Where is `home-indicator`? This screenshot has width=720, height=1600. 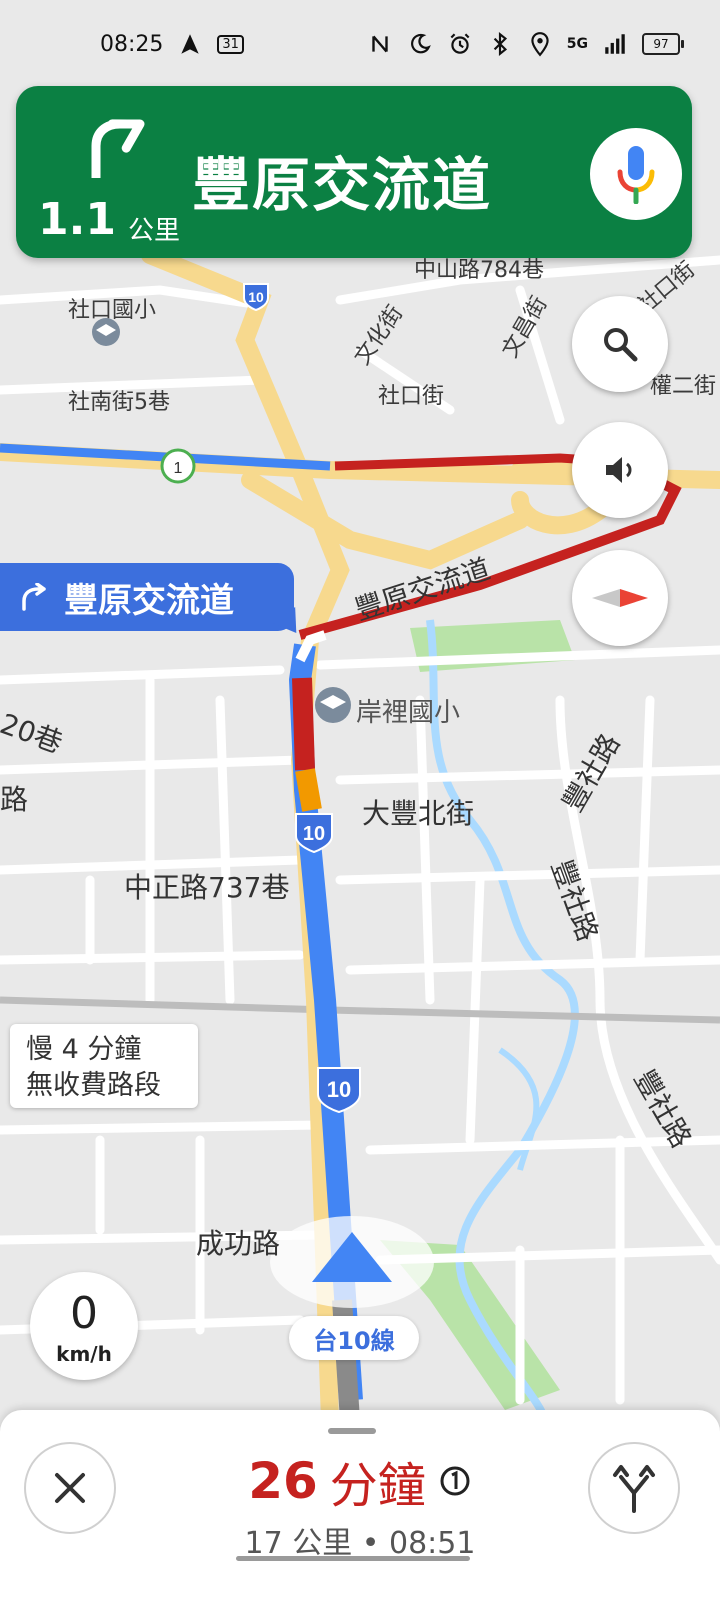
home-indicator is located at coordinates (353, 1558).